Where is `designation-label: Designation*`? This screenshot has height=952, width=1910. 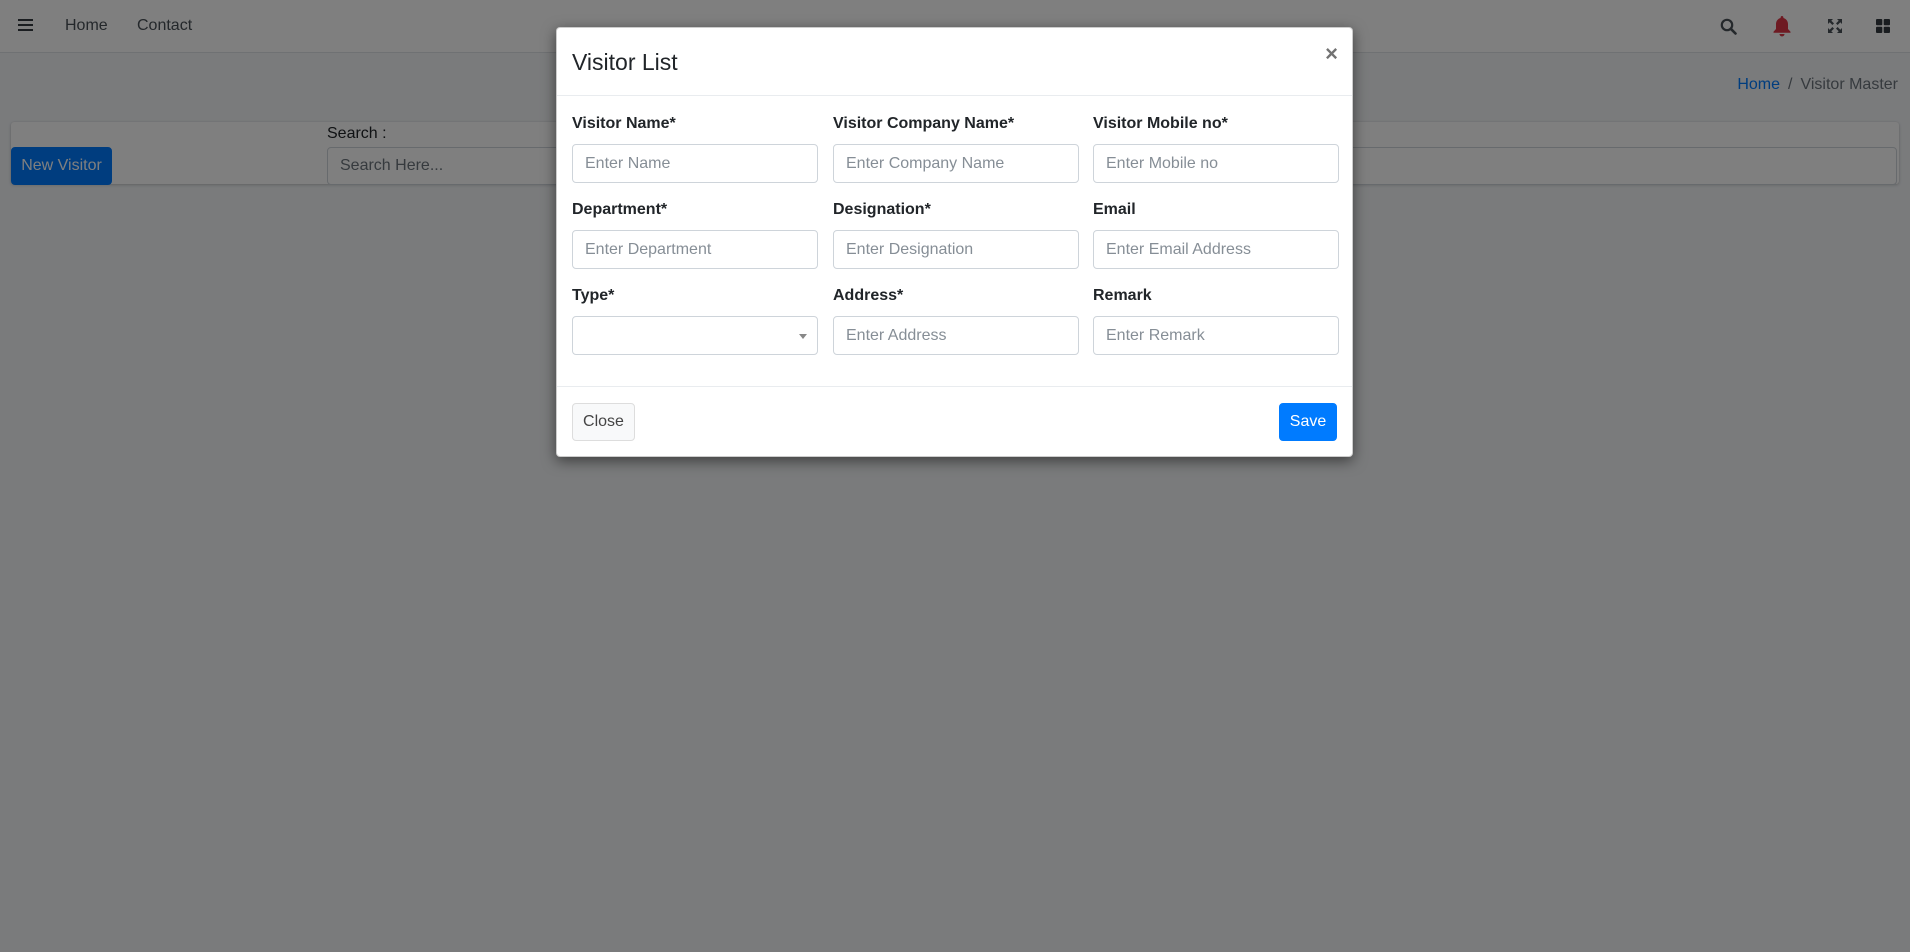 designation-label: Designation* is located at coordinates (882, 209).